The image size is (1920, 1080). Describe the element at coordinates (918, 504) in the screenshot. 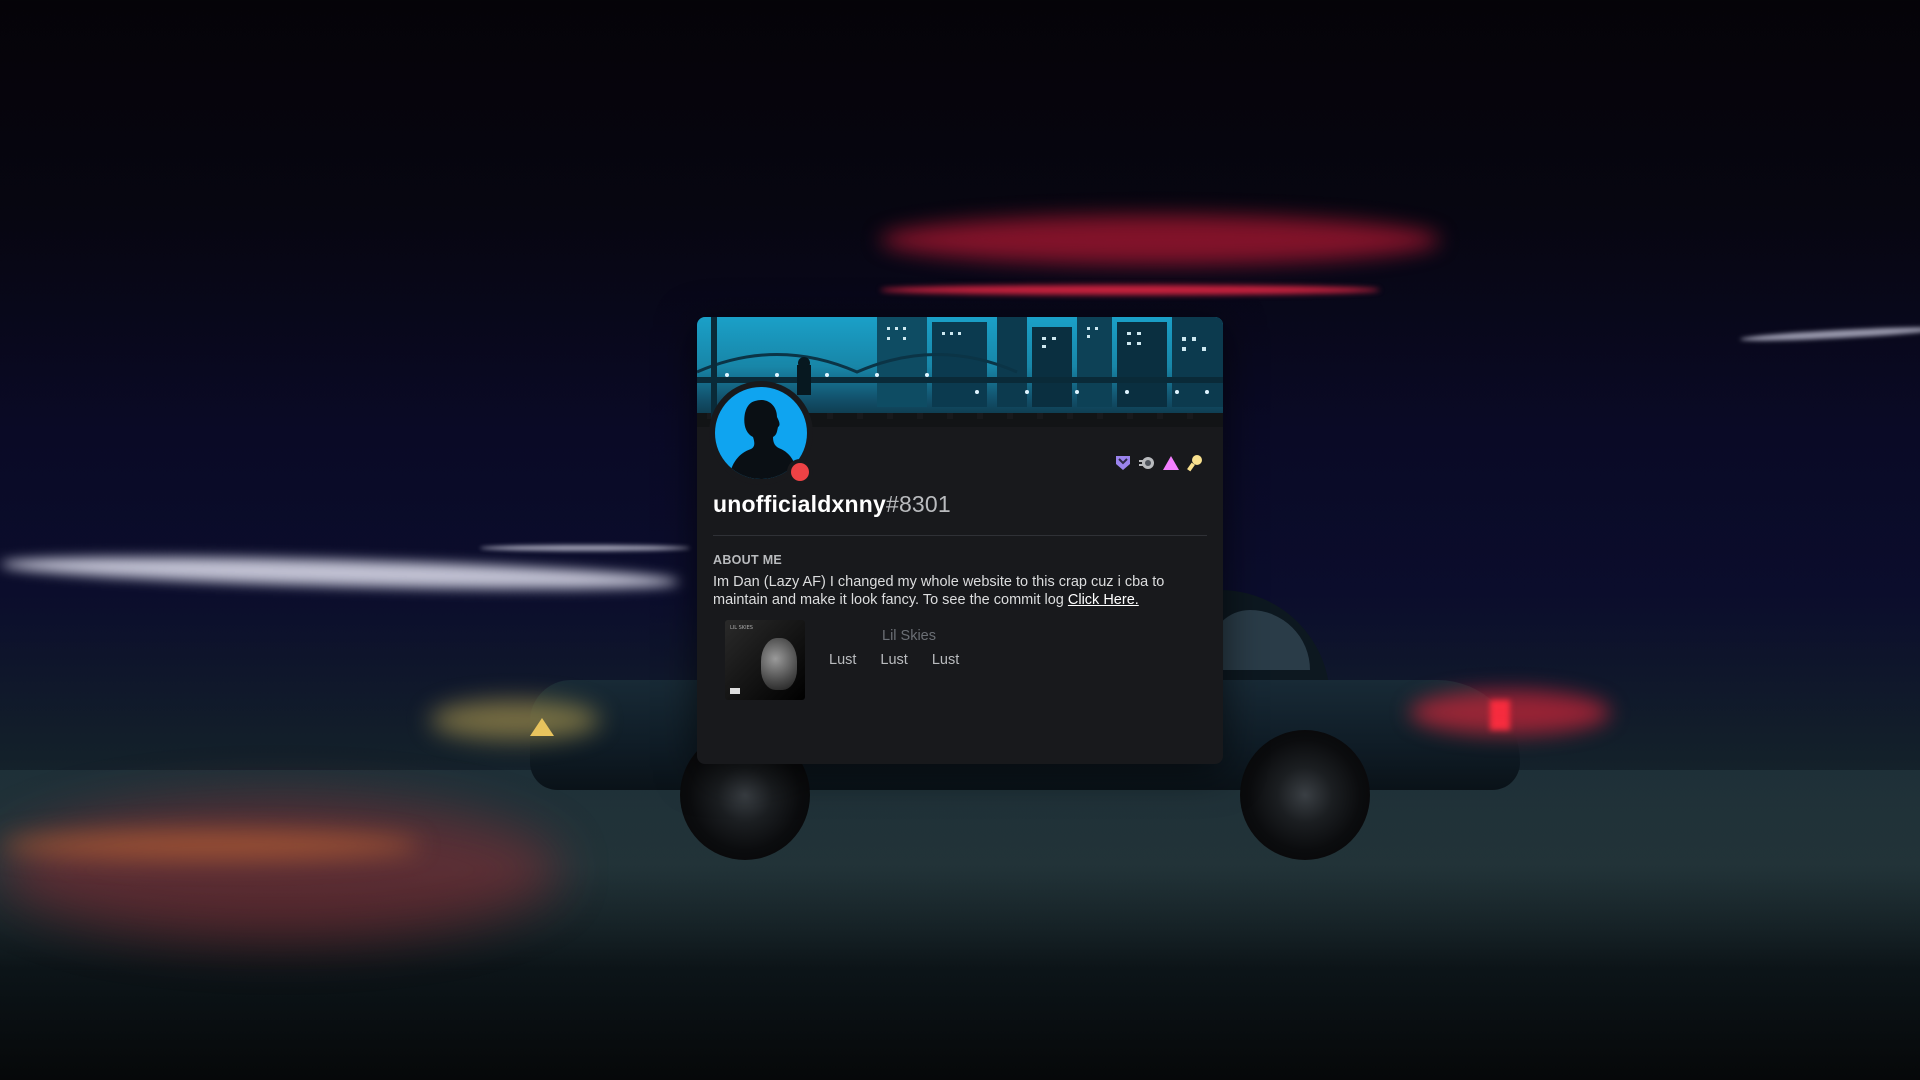

I see `discriminator-text: #8301` at that location.